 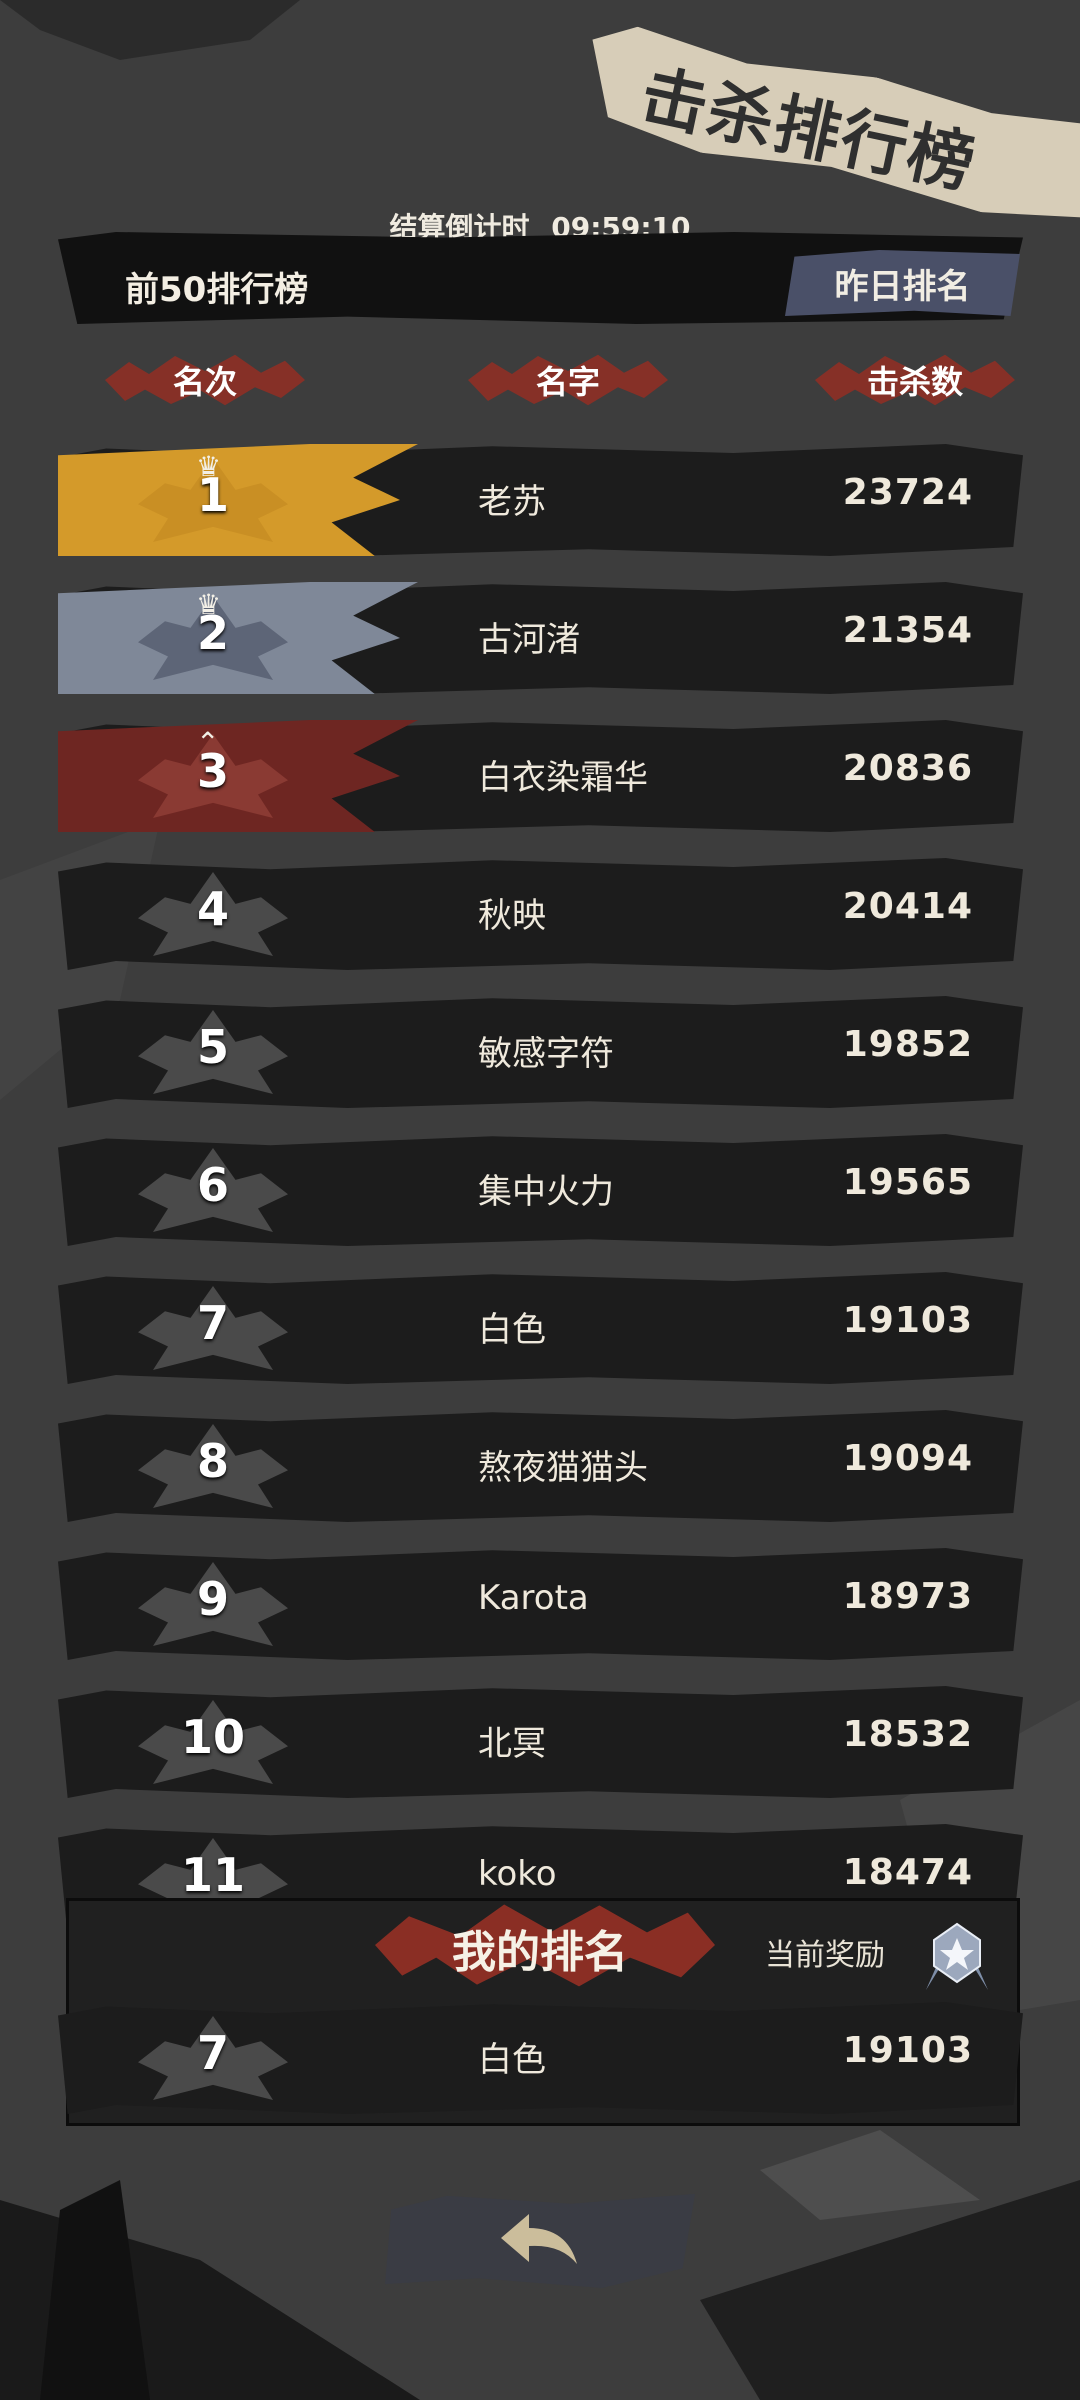 I want to click on back-button, so click(x=540, y=2240).